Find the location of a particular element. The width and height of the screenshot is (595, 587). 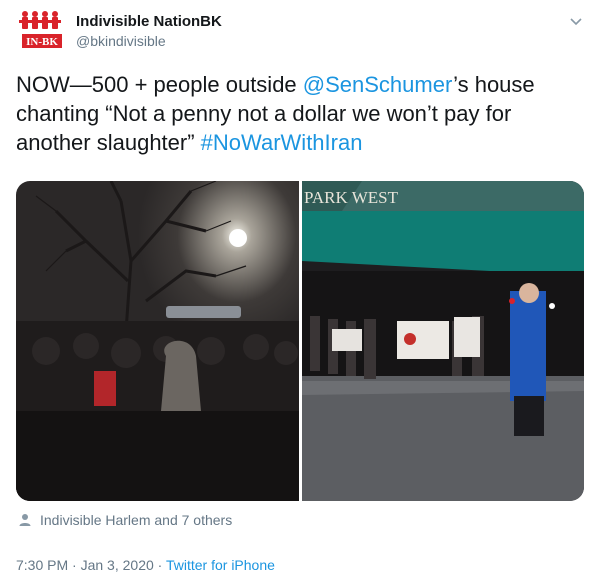

building-sign: PARK WEST is located at coordinates (351, 197).